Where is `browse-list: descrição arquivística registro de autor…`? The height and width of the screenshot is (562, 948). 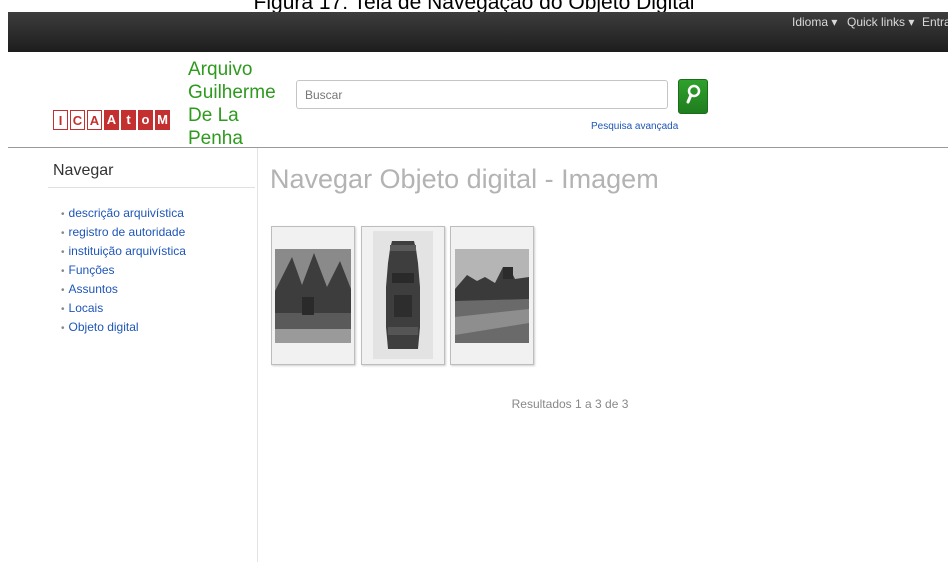
browse-list: descrição arquivística registro de autor… is located at coordinates (123, 270).